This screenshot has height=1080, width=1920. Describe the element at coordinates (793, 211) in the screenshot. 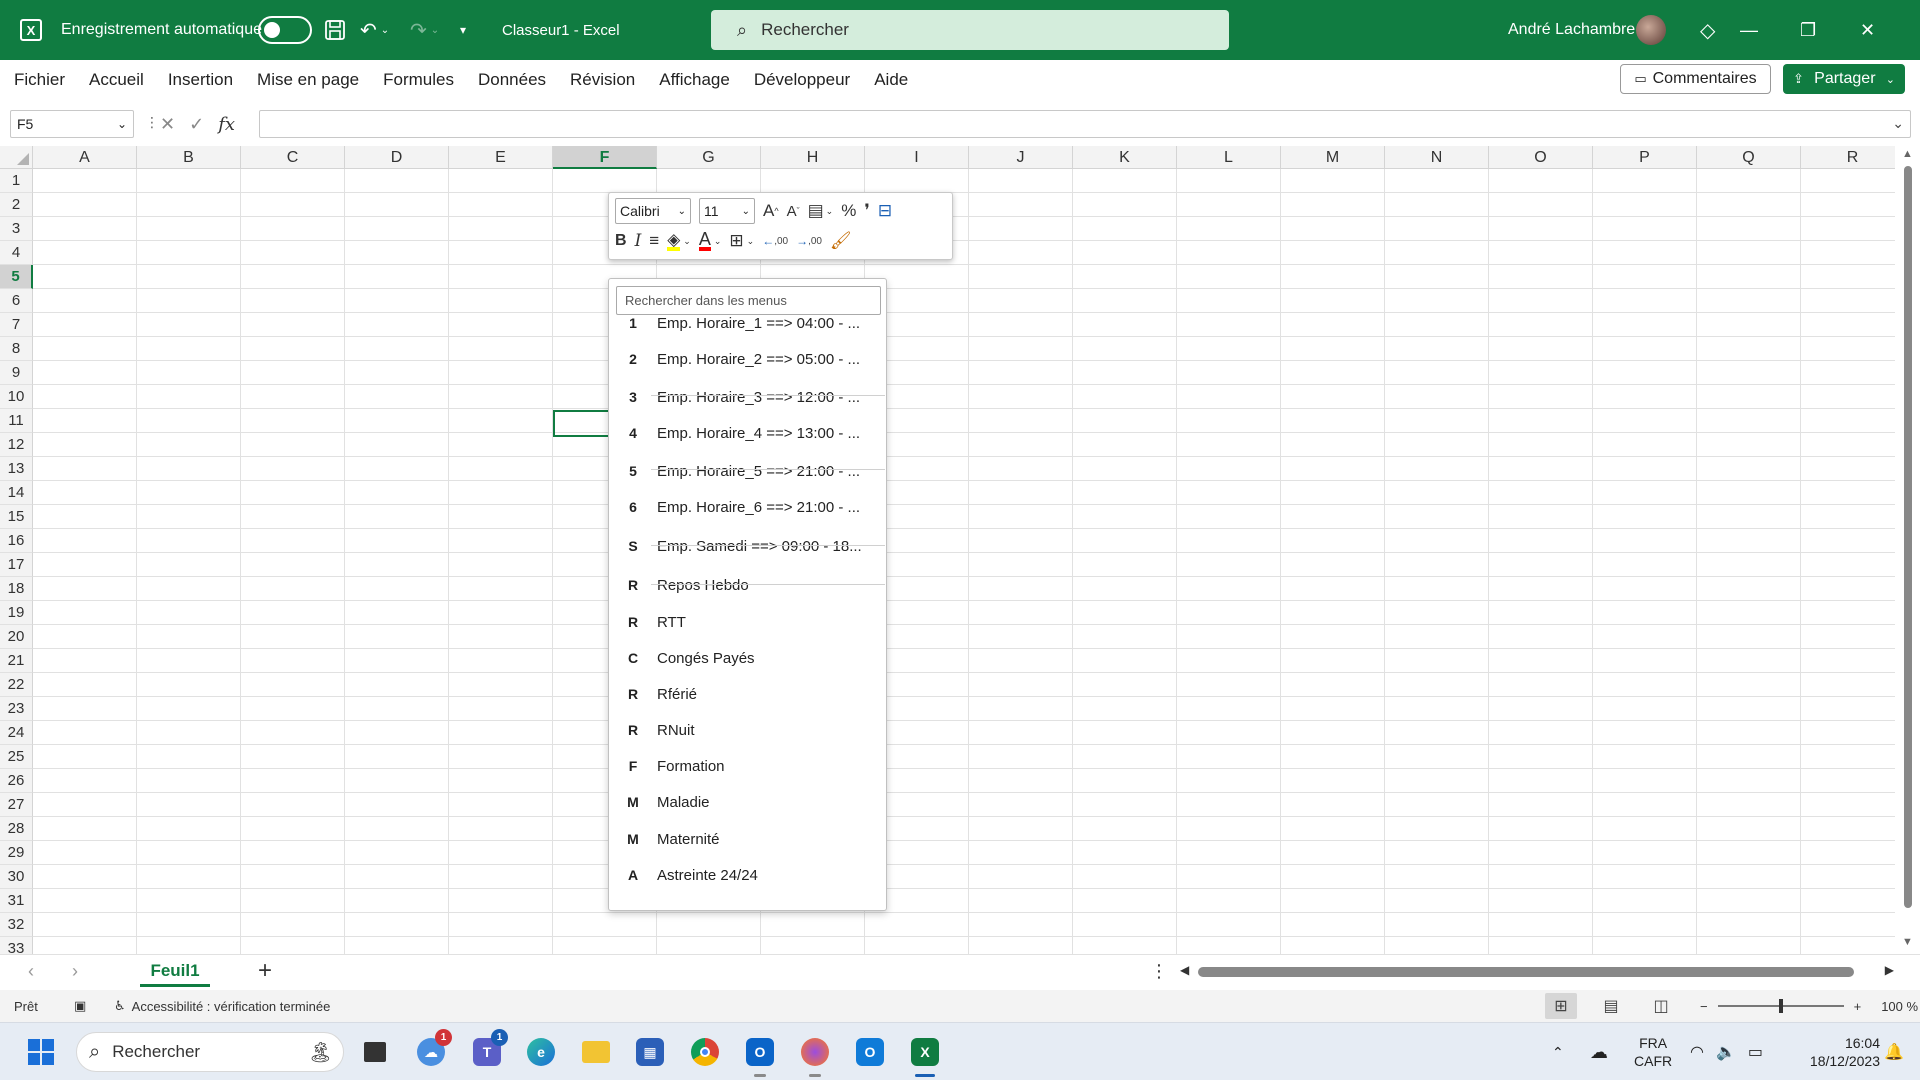

I see `decrease-font-size-icon: Aˇ` at that location.